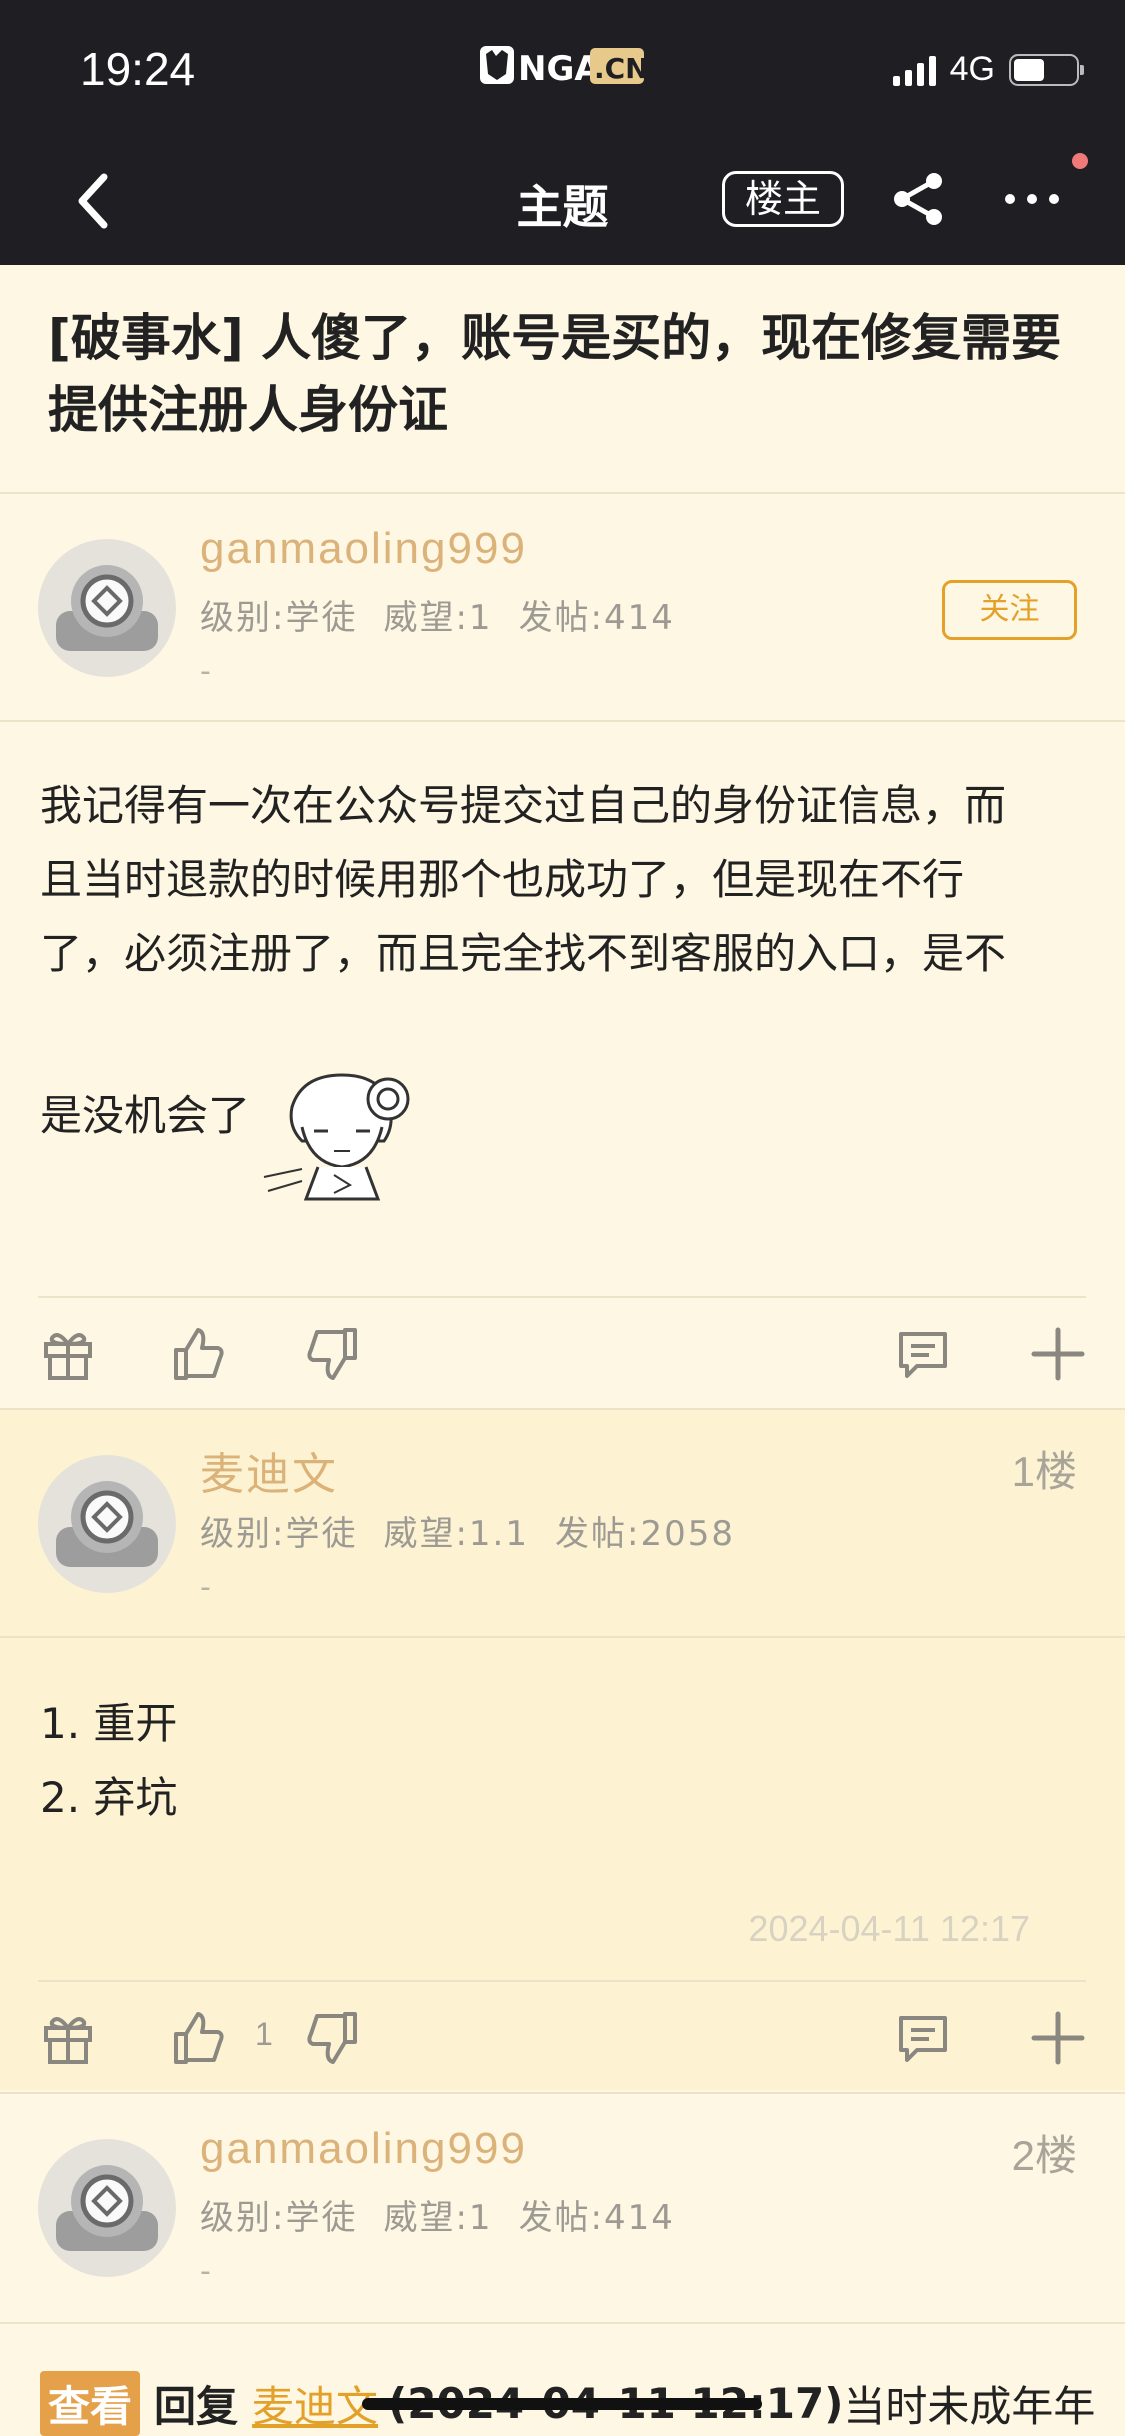  I want to click on quote-reply-label: 回复, so click(196, 2406).